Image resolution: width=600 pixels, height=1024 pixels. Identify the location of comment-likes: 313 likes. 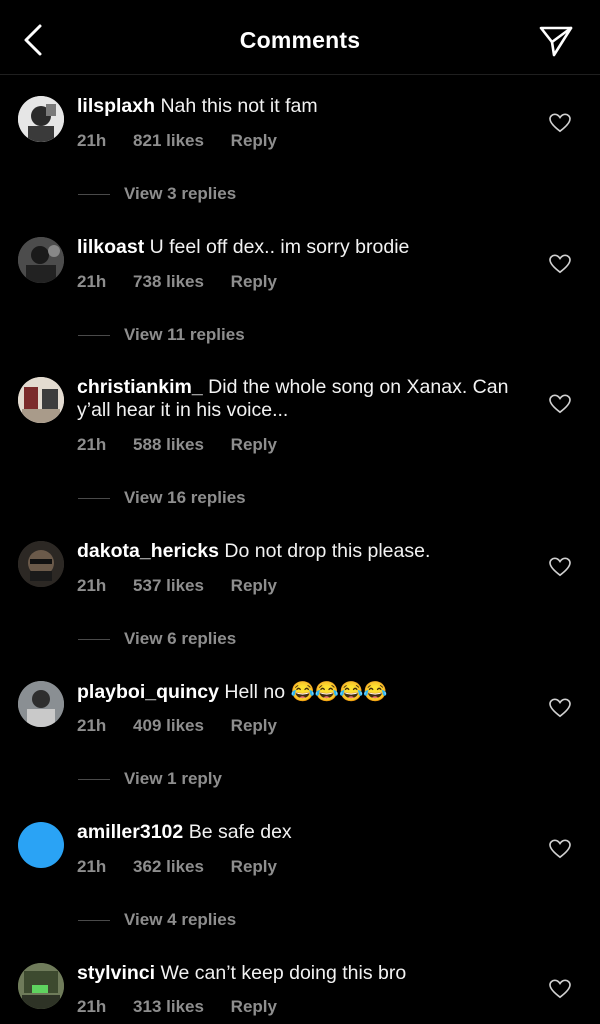
(168, 1006).